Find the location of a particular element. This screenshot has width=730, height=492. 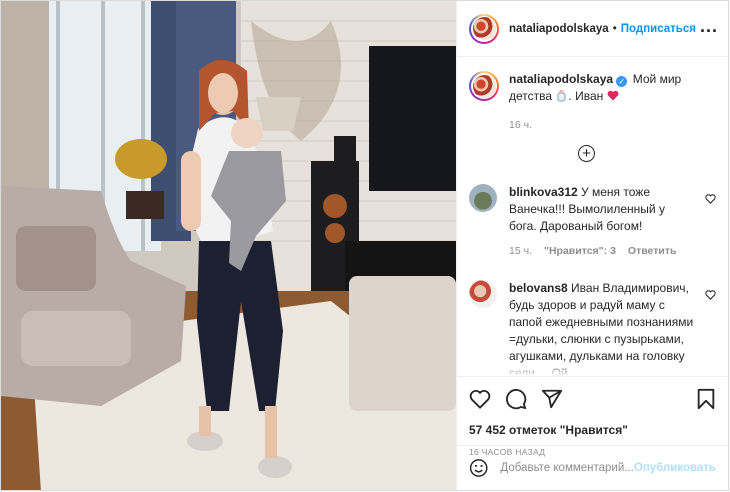

heart-icon is located at coordinates (480, 399).